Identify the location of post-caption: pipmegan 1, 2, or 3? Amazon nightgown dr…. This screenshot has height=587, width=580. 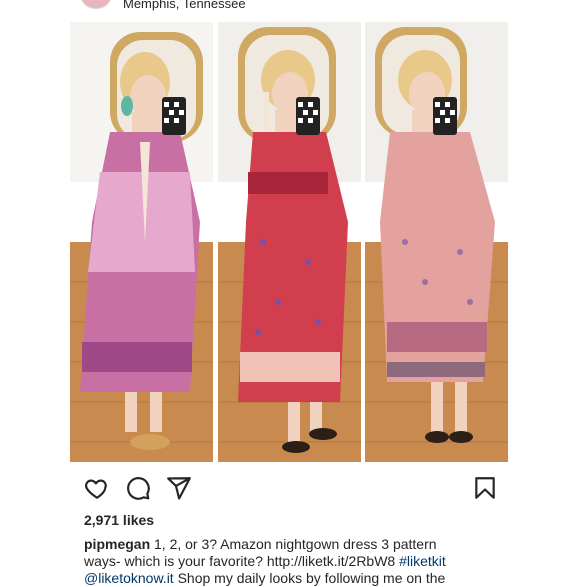
(294, 561).